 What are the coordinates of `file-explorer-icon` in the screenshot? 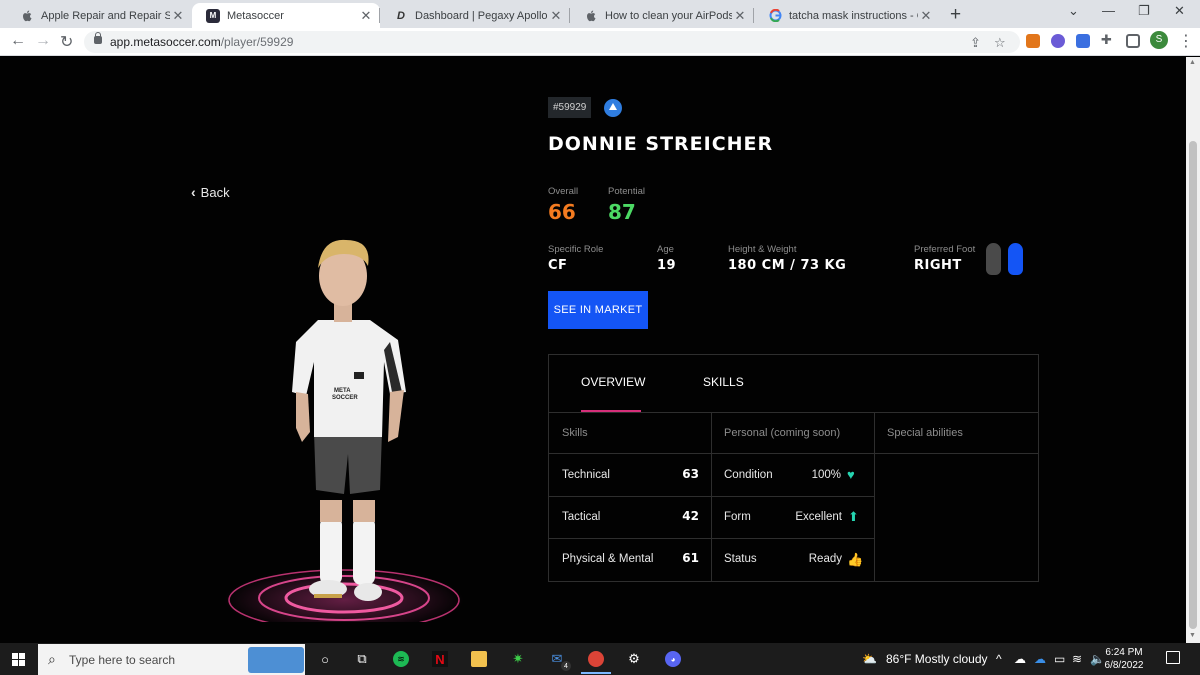 It's located at (479, 659).